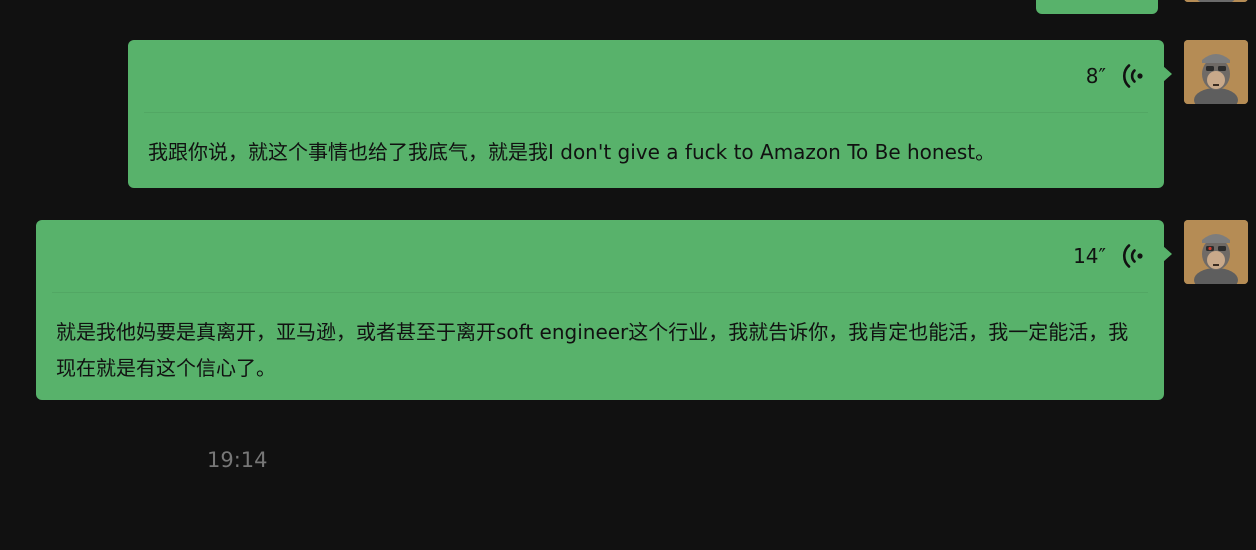 Image resolution: width=1256 pixels, height=550 pixels. I want to click on message-timestamp: 19:14, so click(237, 460).